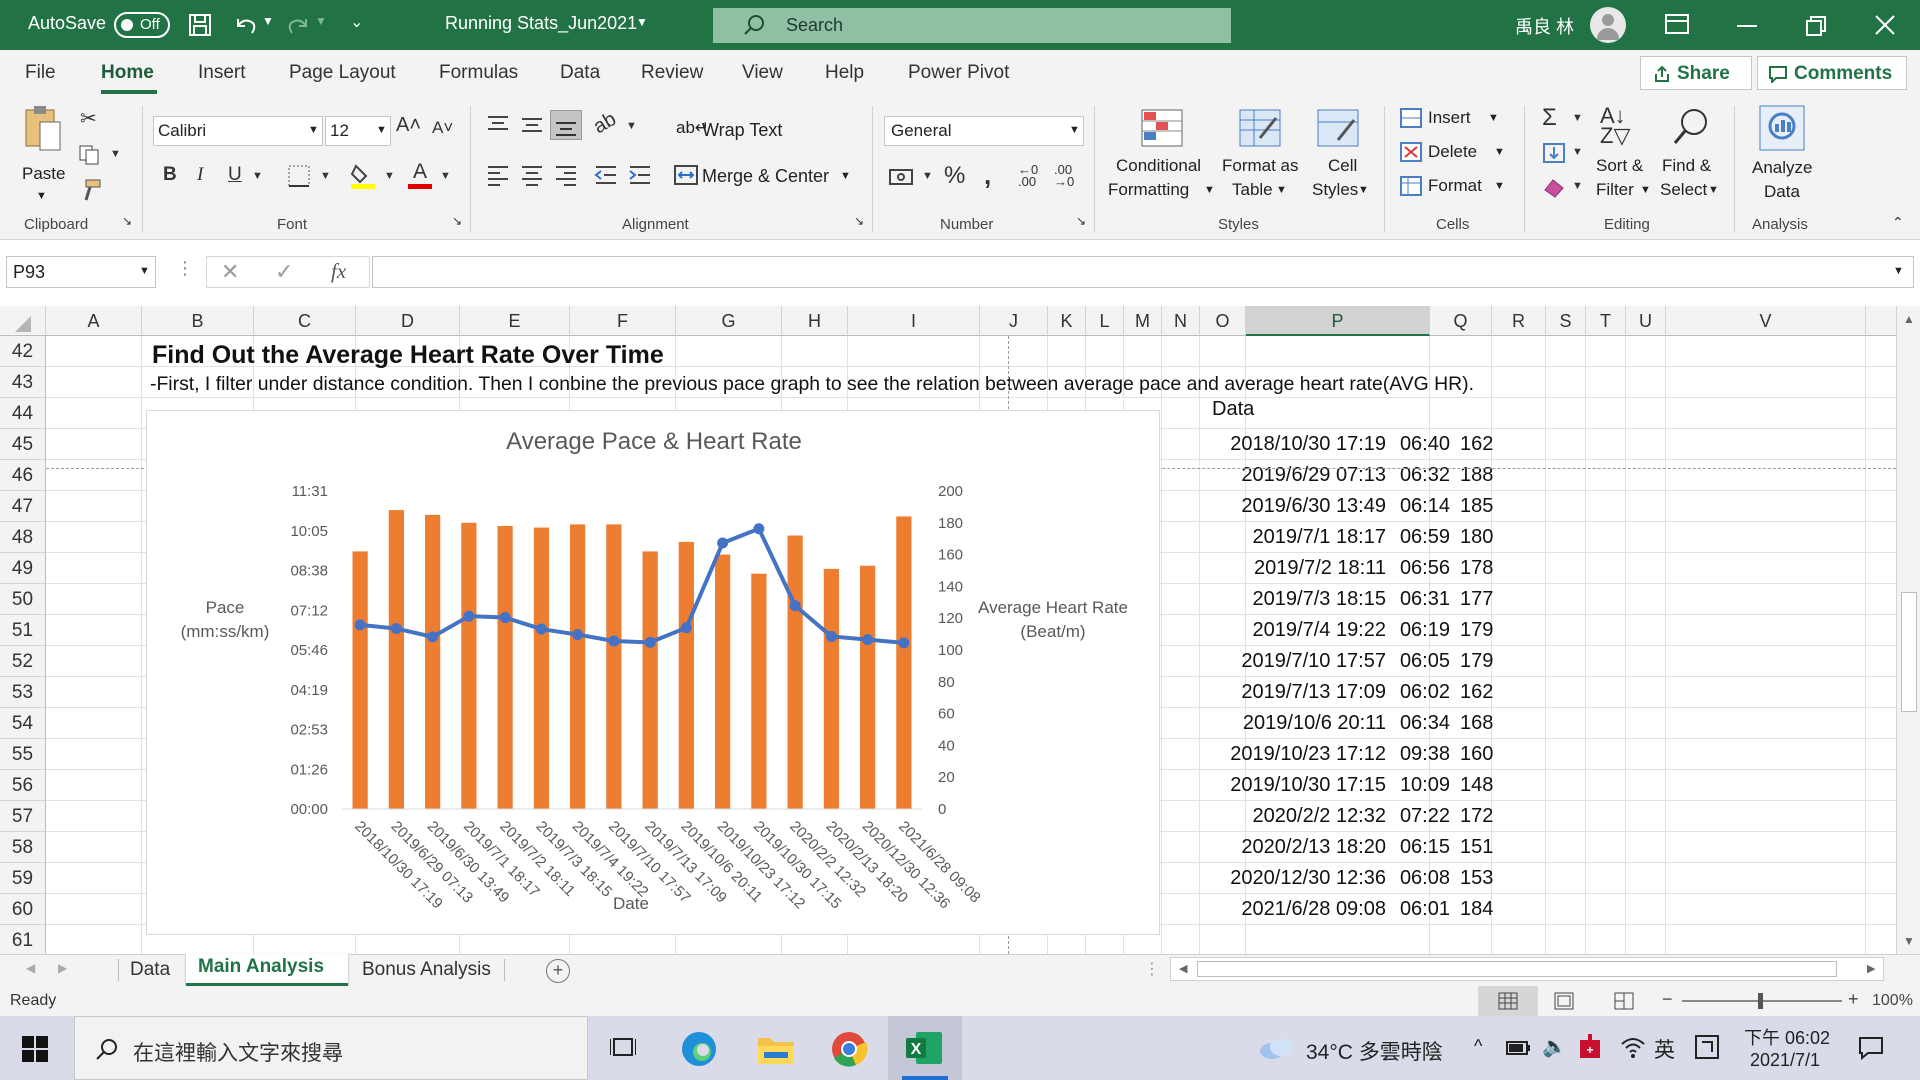 Image resolution: width=1920 pixels, height=1080 pixels. Describe the element at coordinates (1425, 444) in the screenshot. I see `cell-pace: 06:40` at that location.